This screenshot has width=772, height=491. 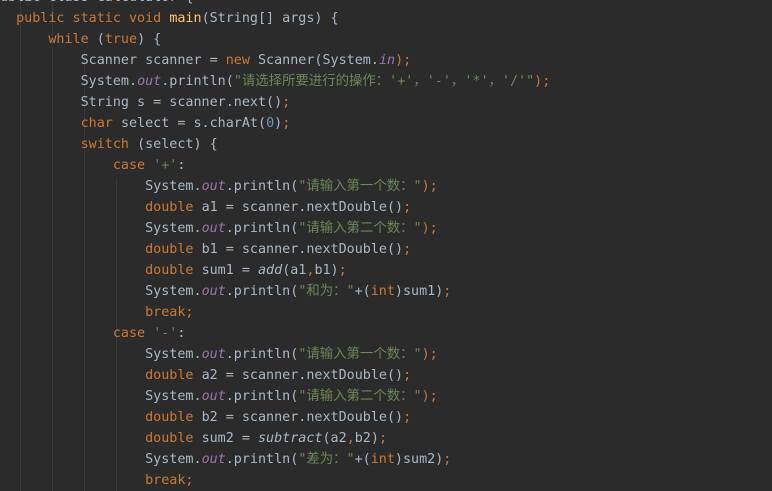 I want to click on code-token: Scanner(System., so click(x=318, y=60).